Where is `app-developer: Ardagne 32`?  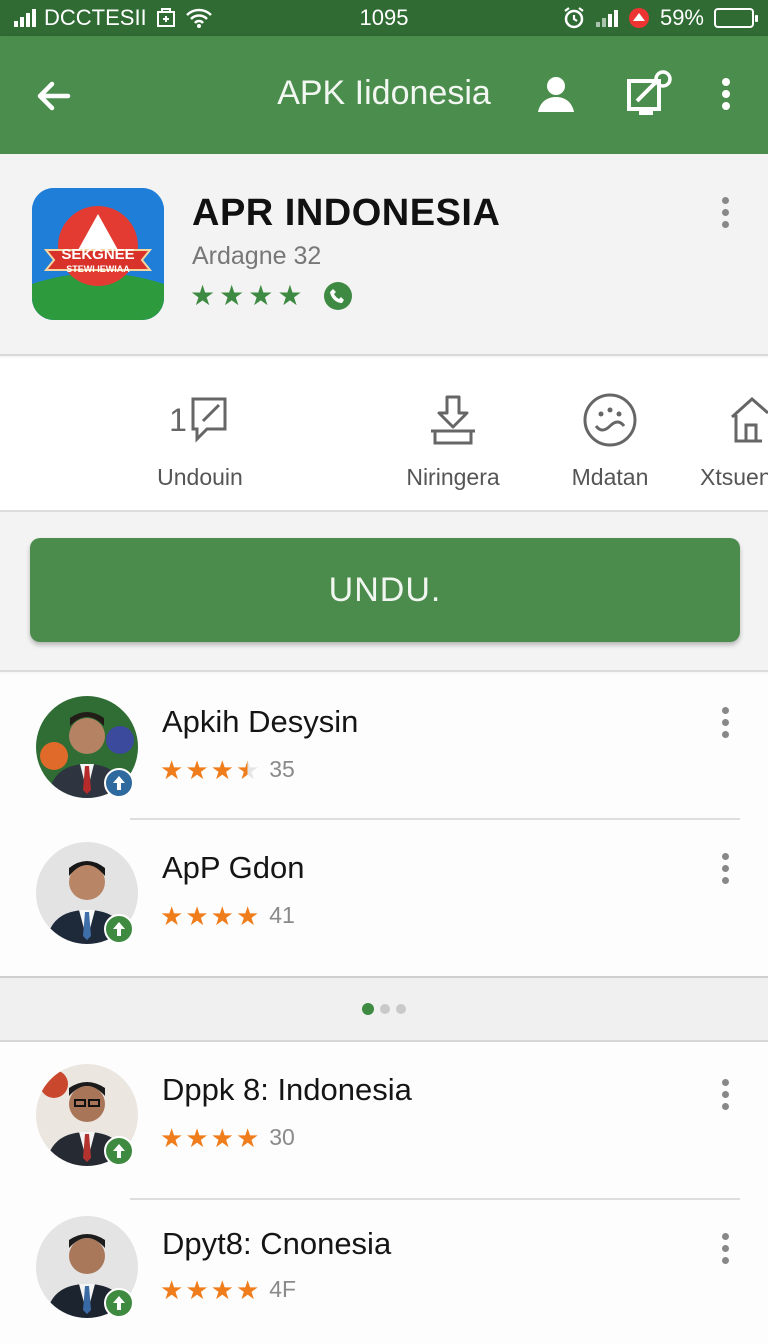 app-developer: Ardagne 32 is located at coordinates (256, 256).